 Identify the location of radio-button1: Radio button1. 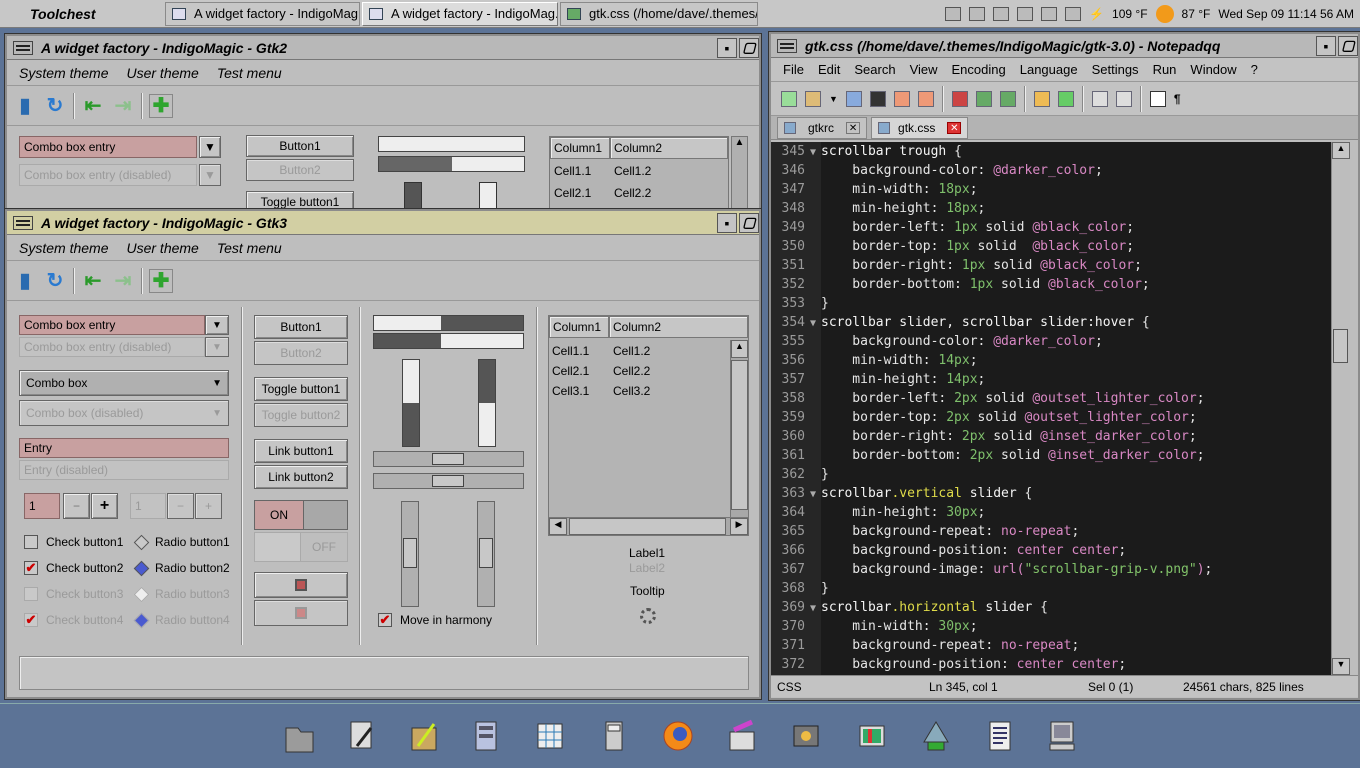
(181, 542).